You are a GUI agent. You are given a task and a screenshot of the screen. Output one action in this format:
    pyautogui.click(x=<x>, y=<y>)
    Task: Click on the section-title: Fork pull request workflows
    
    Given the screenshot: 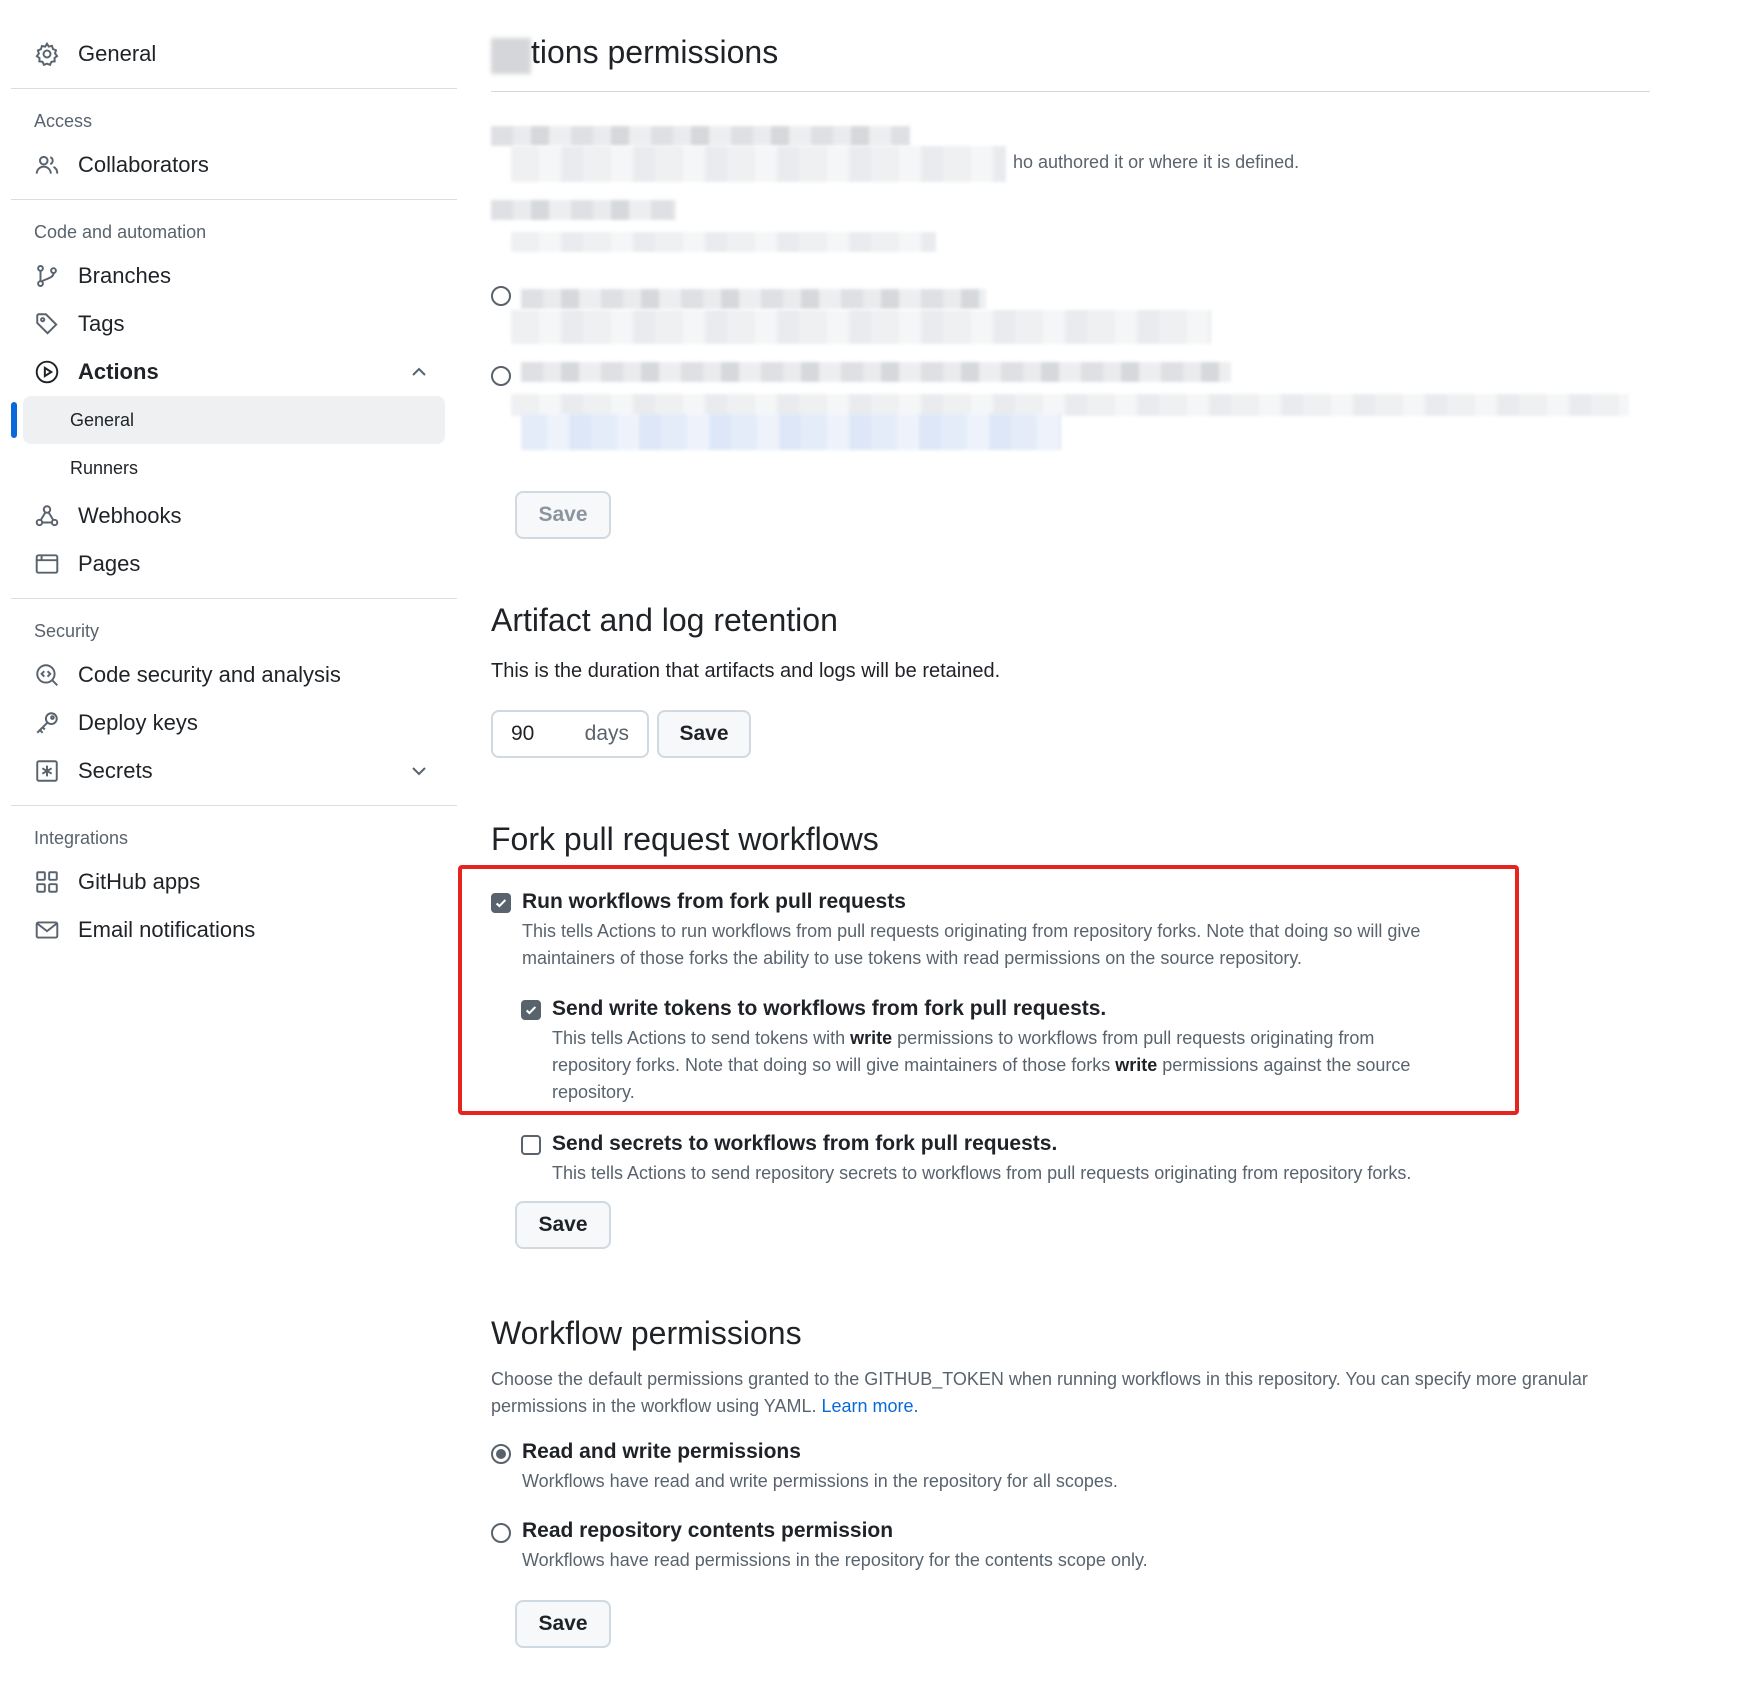 What is the action you would take?
    pyautogui.click(x=685, y=839)
    